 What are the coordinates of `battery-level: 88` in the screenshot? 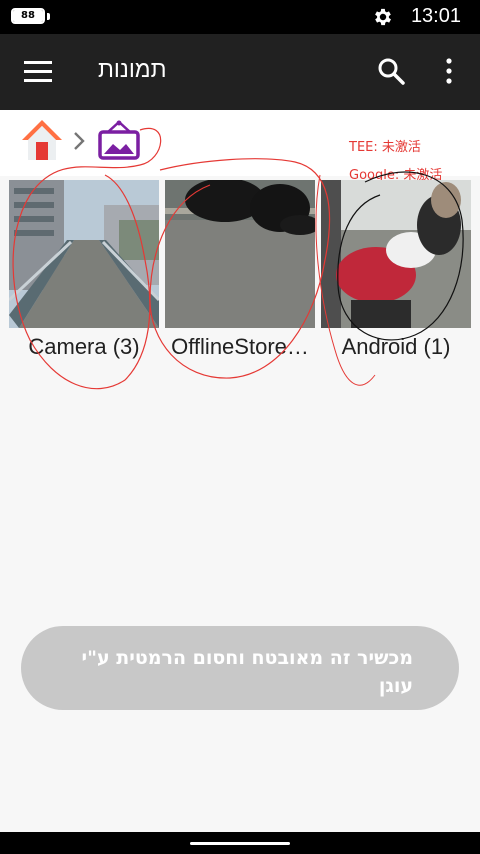 It's located at (28, 16).